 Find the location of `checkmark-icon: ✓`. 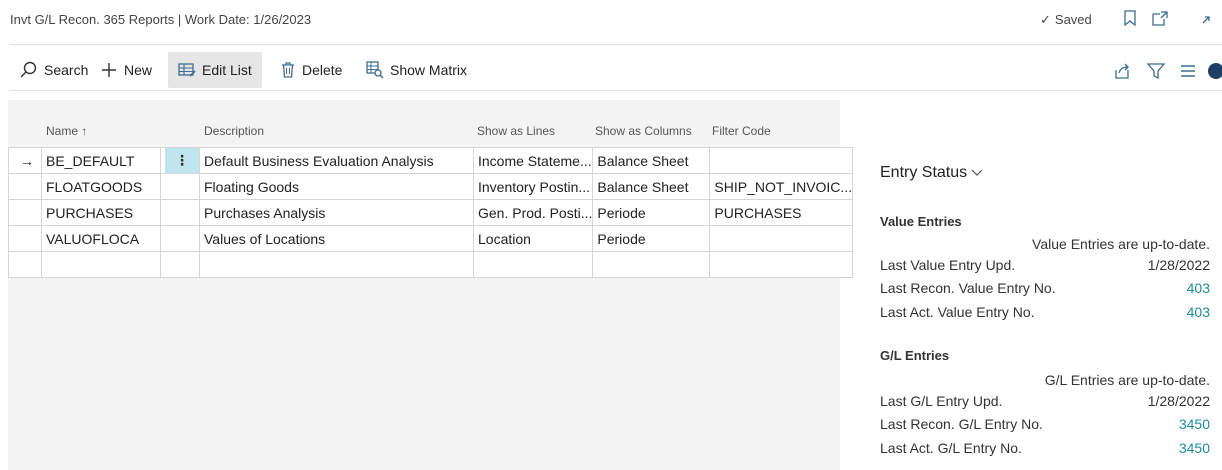

checkmark-icon: ✓ is located at coordinates (1045, 19).